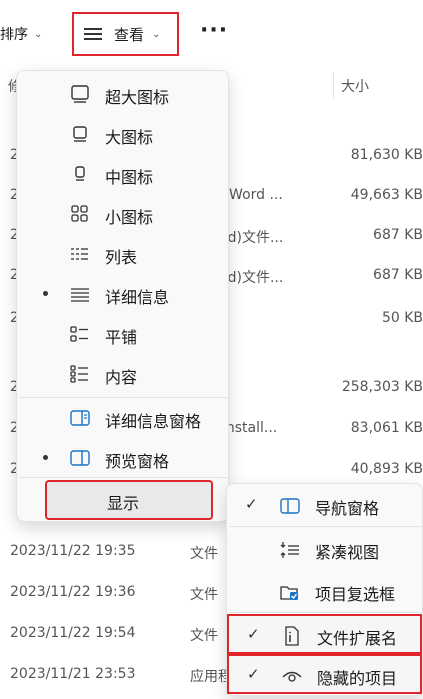 The width and height of the screenshot is (423, 699). I want to click on submenu-item-compact-view: 紧凑视图, so click(324, 550).